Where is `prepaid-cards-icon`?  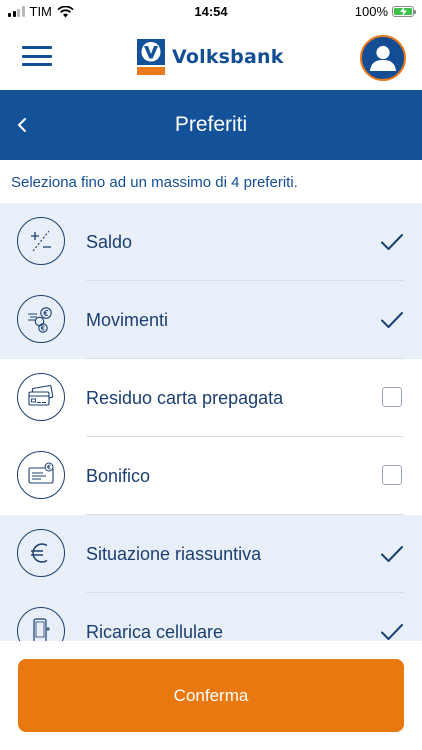
prepaid-cards-icon is located at coordinates (41, 395).